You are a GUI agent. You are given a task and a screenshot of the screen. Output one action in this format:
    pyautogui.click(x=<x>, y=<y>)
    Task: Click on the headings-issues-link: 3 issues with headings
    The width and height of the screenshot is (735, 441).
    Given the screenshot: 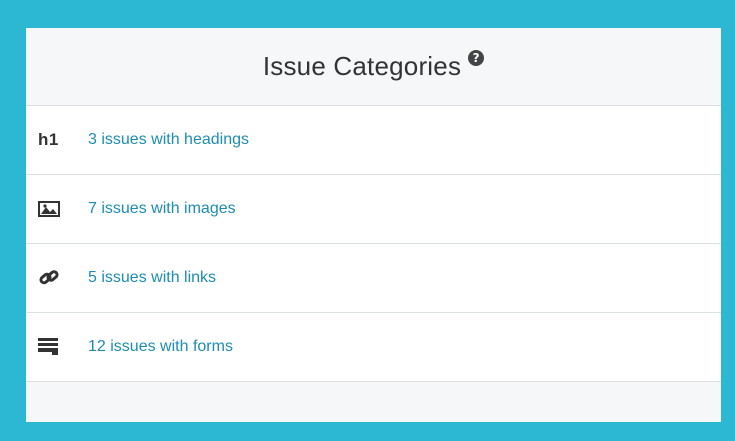 What is the action you would take?
    pyautogui.click(x=168, y=140)
    